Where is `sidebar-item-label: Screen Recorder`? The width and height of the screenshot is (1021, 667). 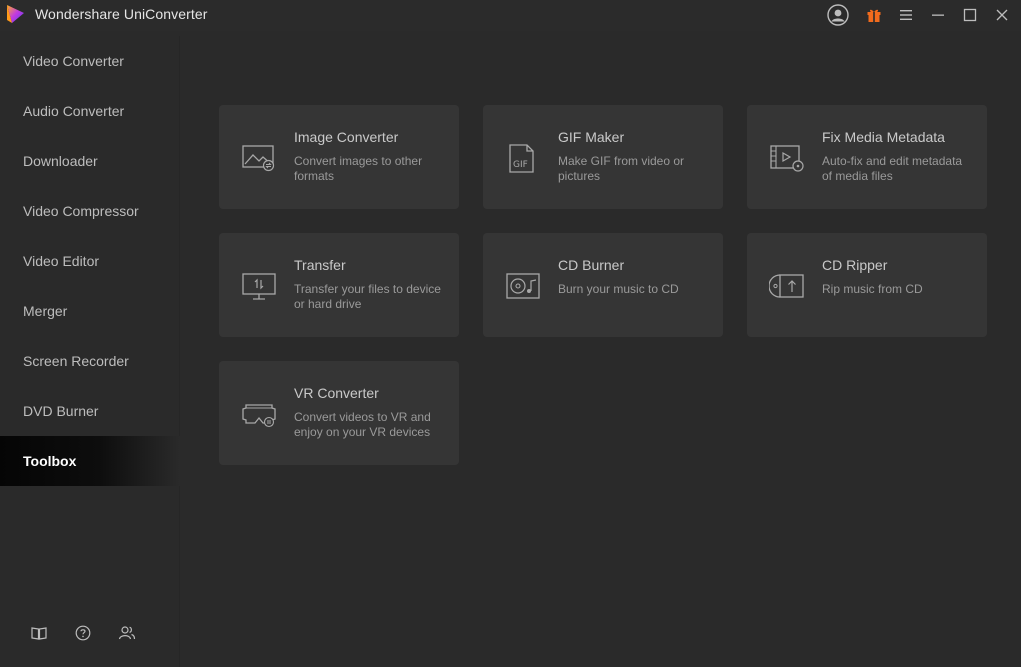 sidebar-item-label: Screen Recorder is located at coordinates (76, 361).